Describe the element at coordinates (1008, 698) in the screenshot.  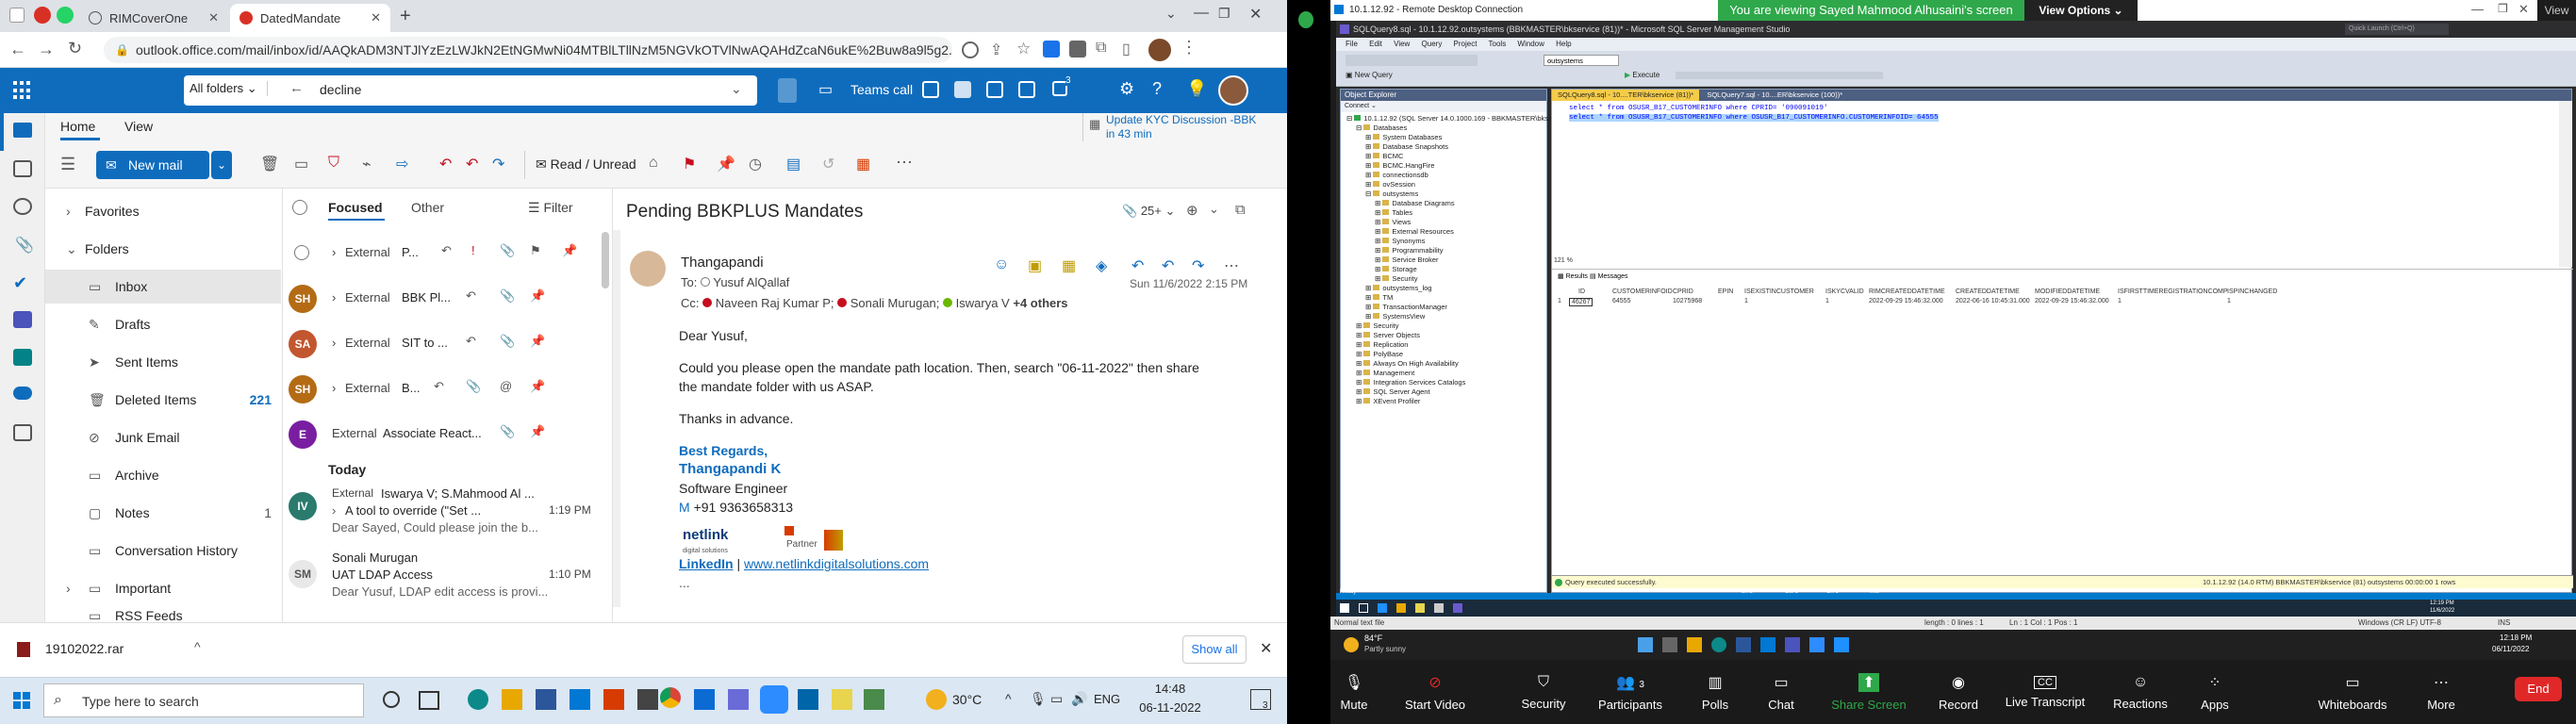
I see `tray-chevron-icon: ^` at that location.